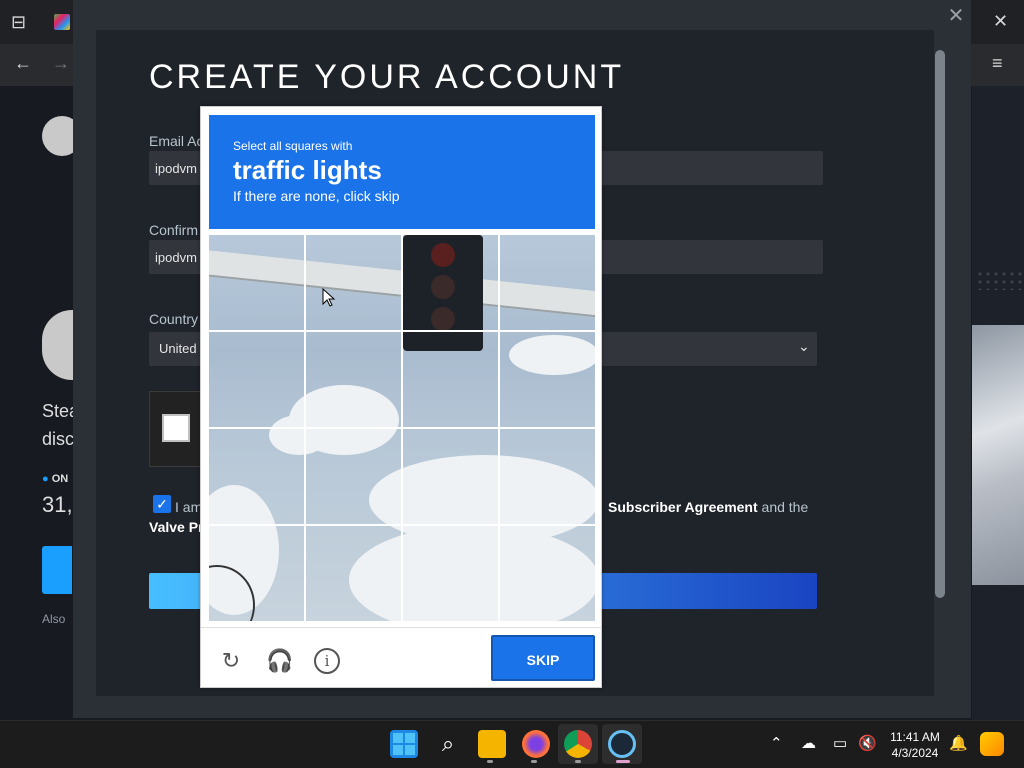  What do you see at coordinates (58, 439) in the screenshot?
I see `store-headline-2: disc` at bounding box center [58, 439].